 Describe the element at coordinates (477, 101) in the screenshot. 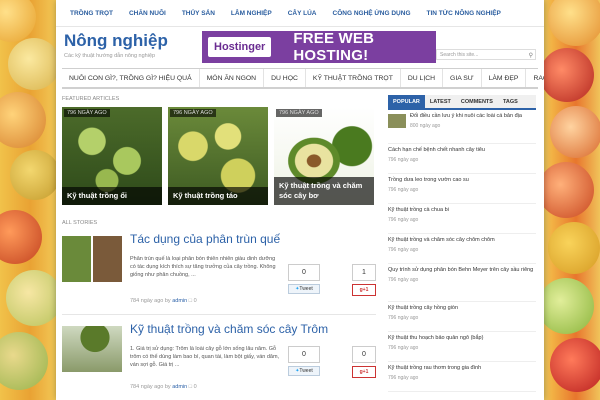

I see `tab-comments: COMMENTS` at that location.